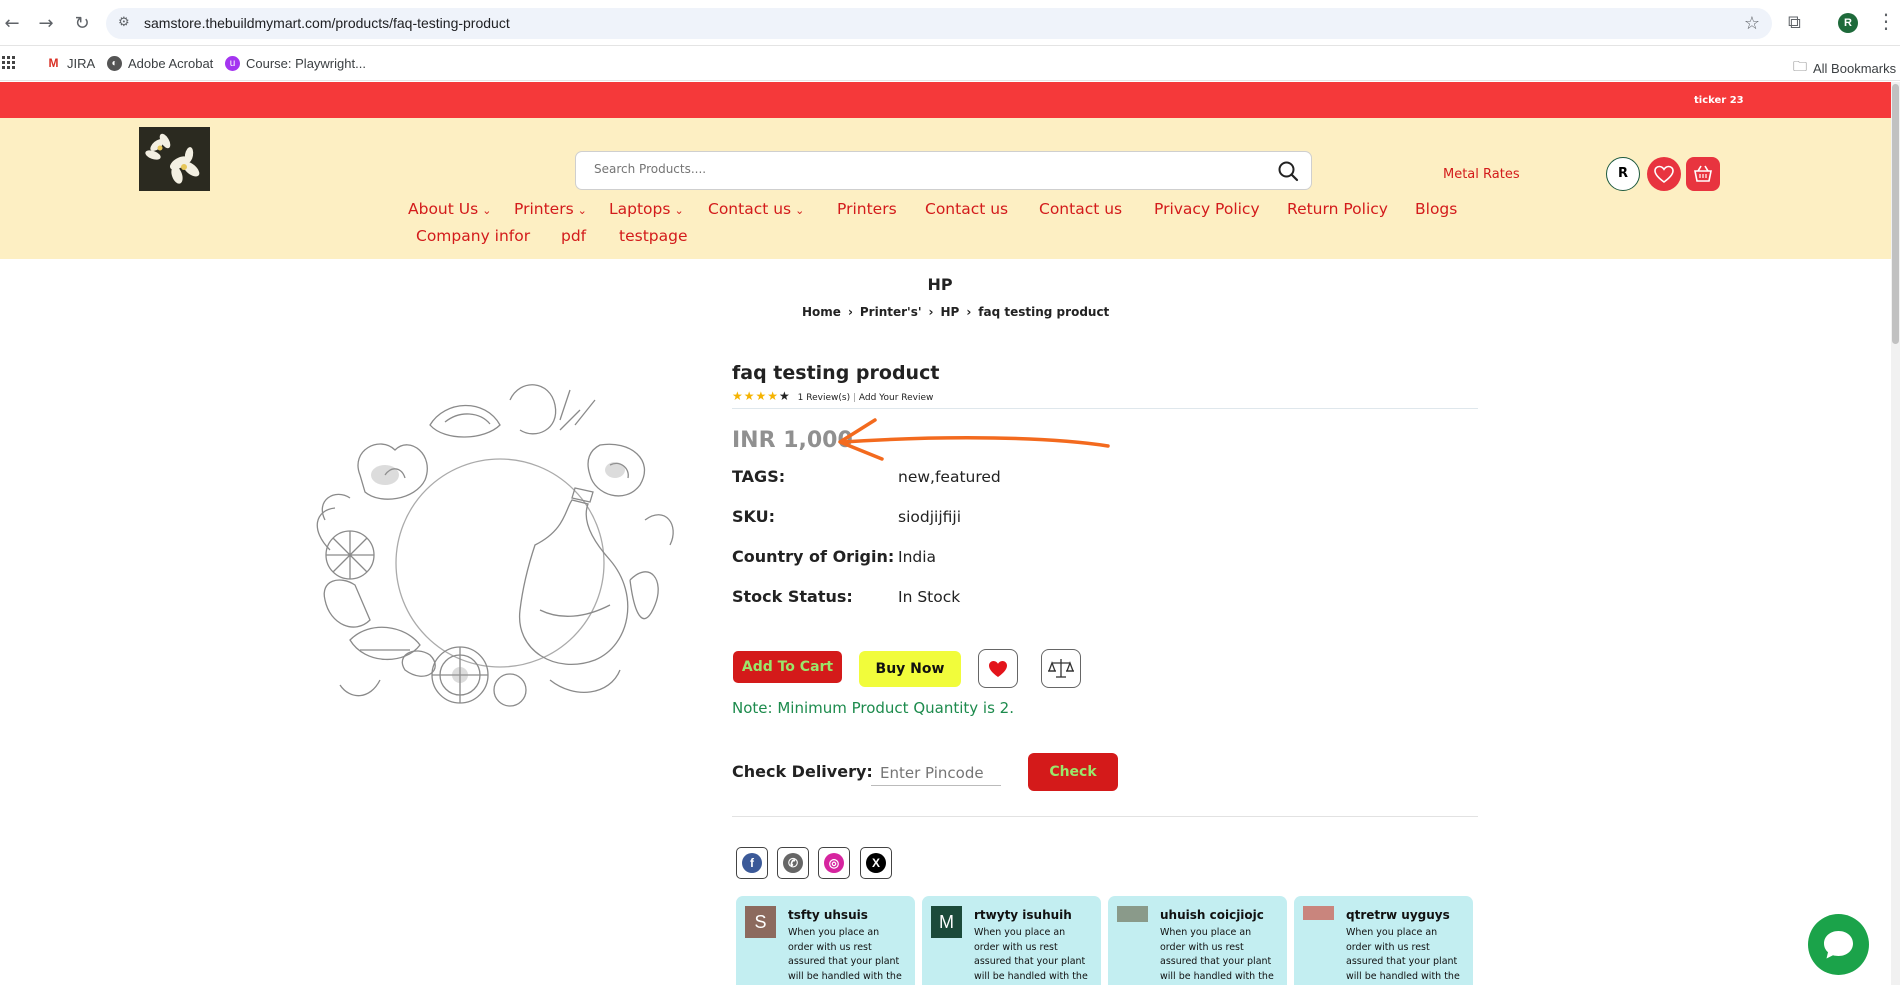 Image resolution: width=1900 pixels, height=985 pixels. I want to click on search-input, so click(914, 169).